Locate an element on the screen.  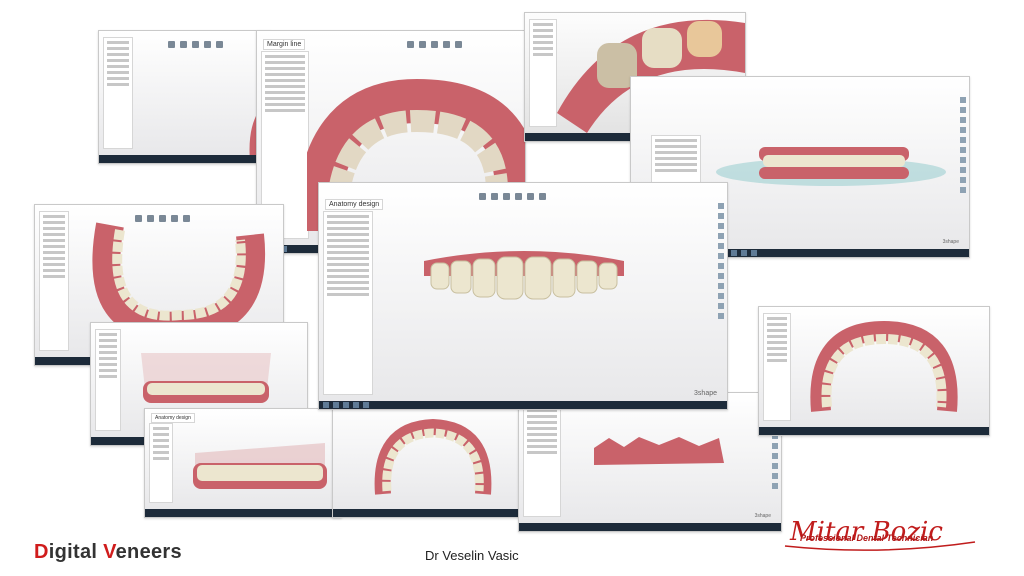
gingiva-scan-image is located at coordinates (659, 451).